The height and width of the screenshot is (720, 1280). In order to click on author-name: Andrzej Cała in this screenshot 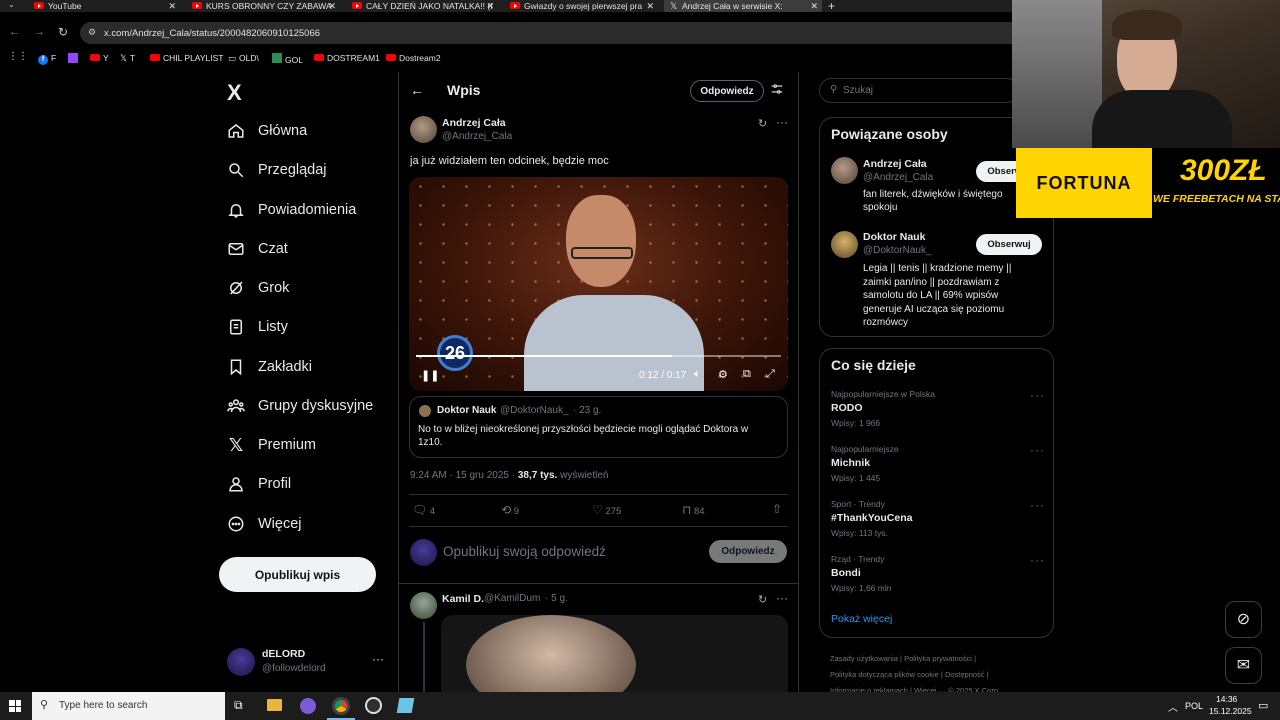, I will do `click(474, 123)`.